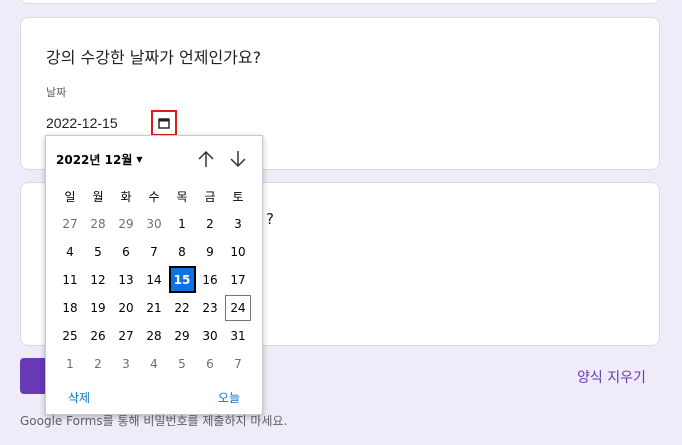 Image resolution: width=682 pixels, height=445 pixels. I want to click on calendar-icon, so click(164, 123).